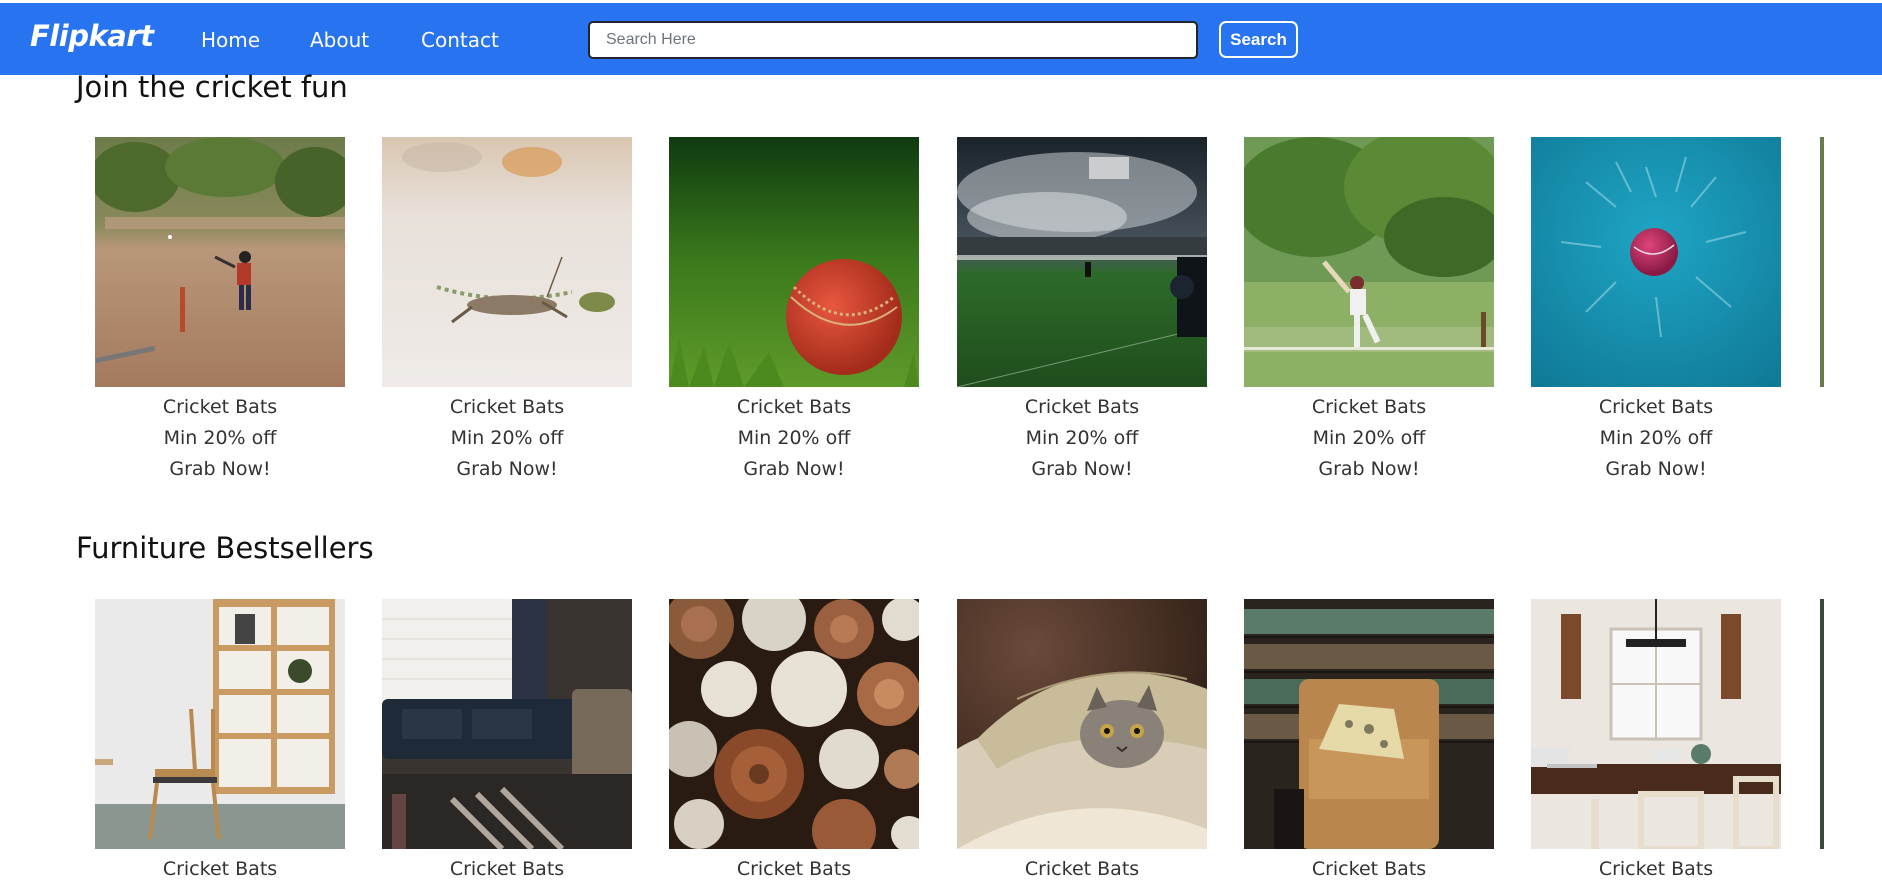  Describe the element at coordinates (1369, 262) in the screenshot. I see `batsman-image` at that location.